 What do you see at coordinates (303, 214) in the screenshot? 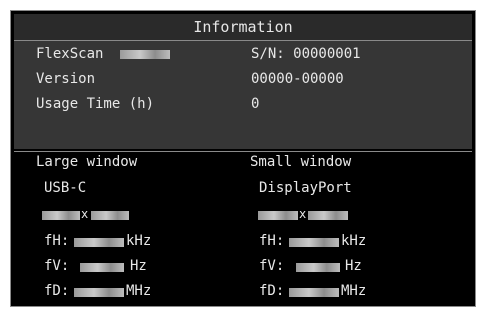
I see `small-window-resolution-separator: x` at bounding box center [303, 214].